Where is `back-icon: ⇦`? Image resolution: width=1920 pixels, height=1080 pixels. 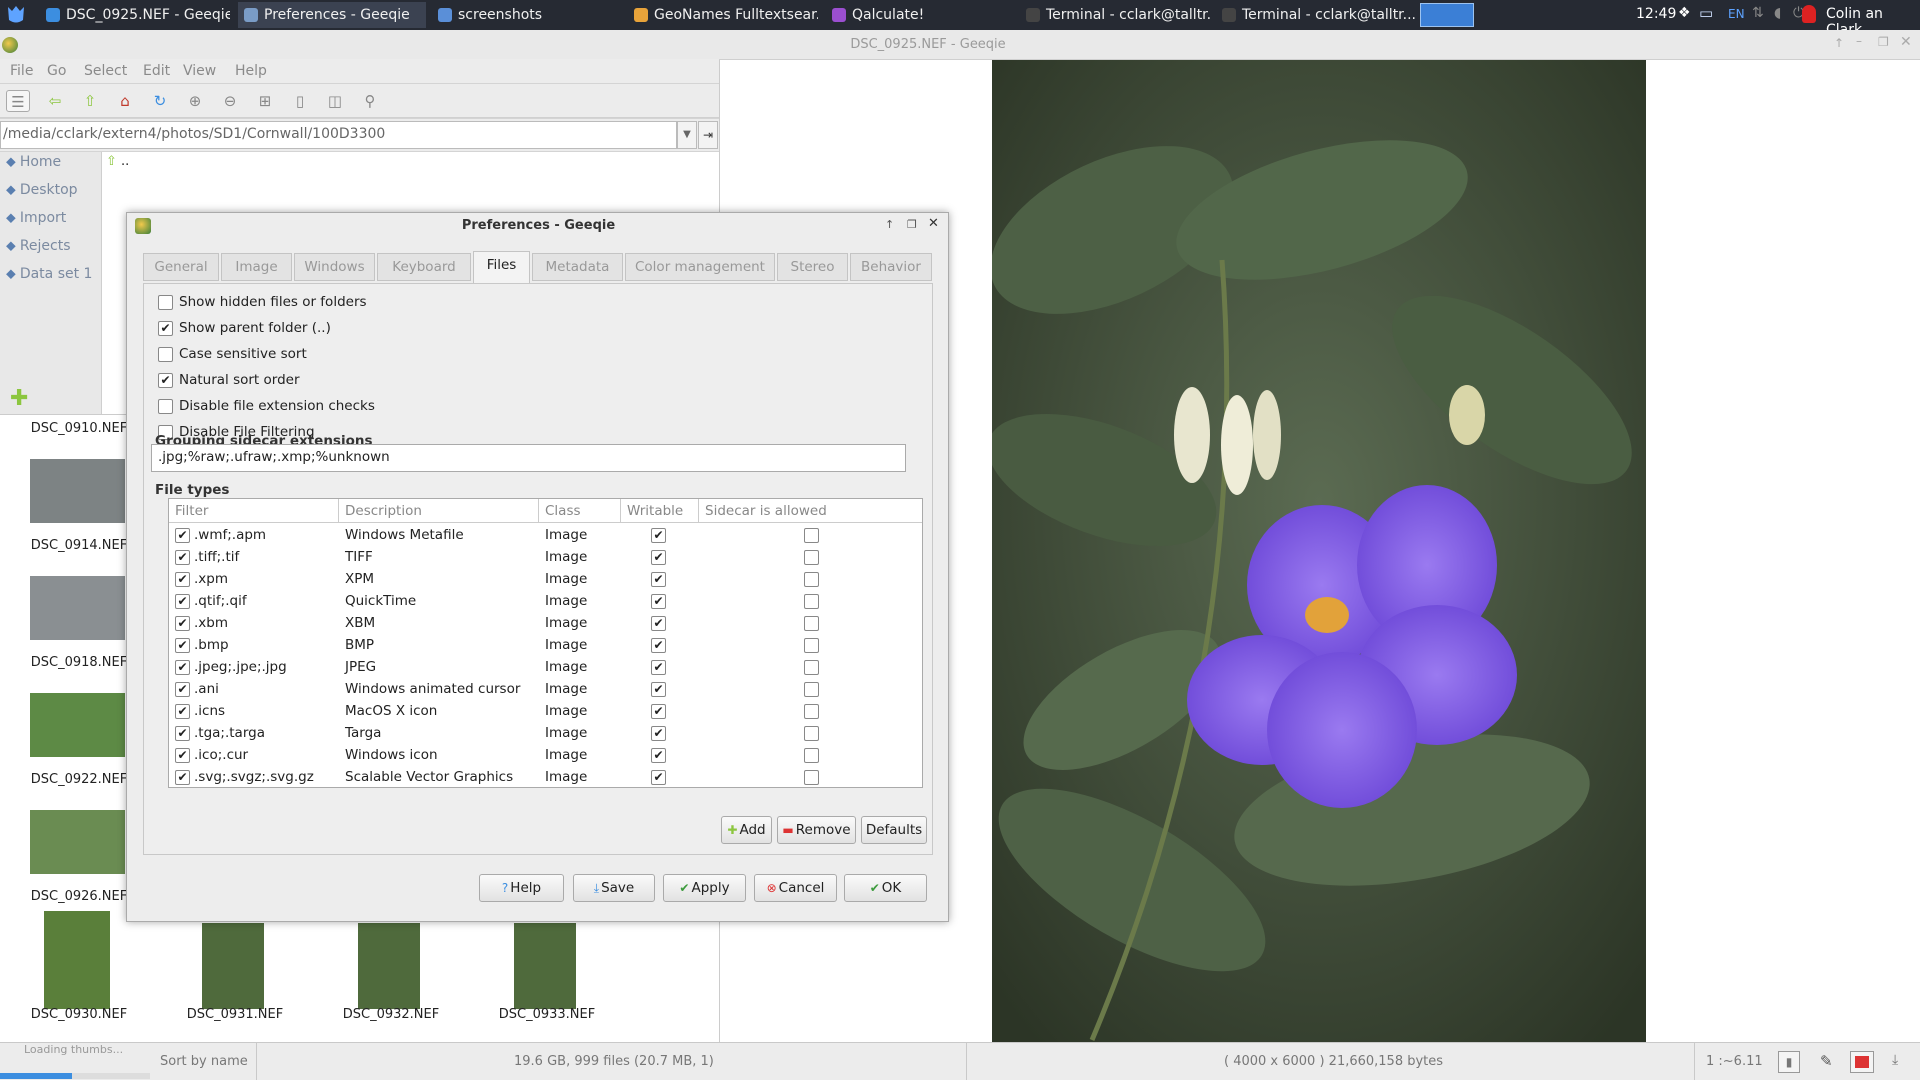
back-icon: ⇦ is located at coordinates (55, 101).